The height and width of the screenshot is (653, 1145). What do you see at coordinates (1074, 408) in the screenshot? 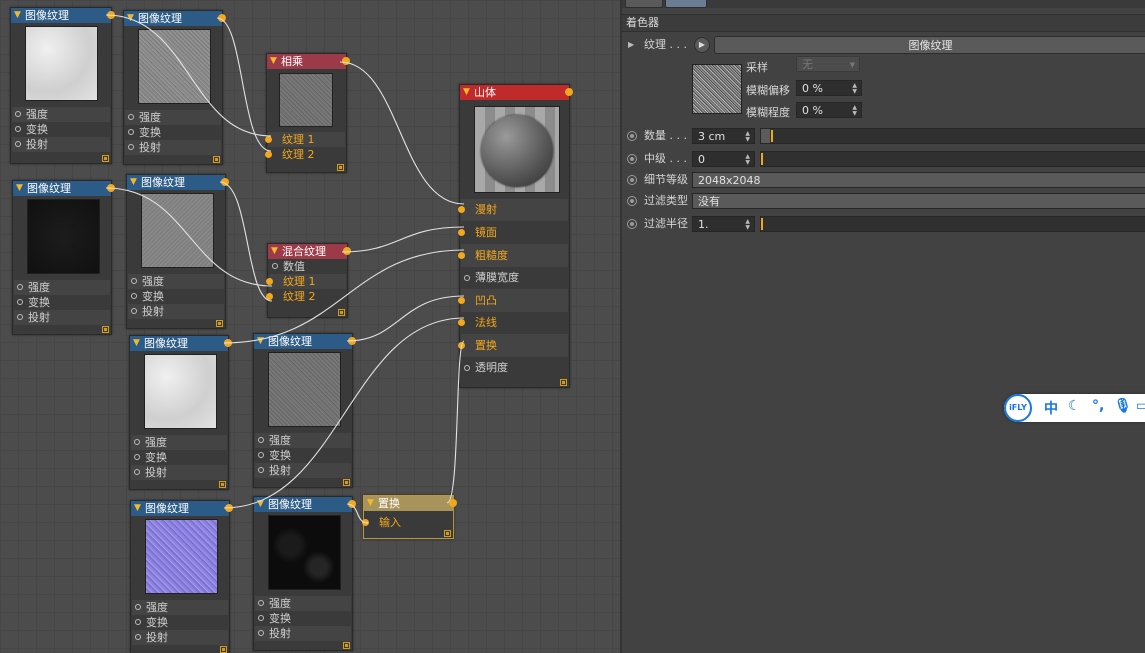
I see `ime-toolbar: iFLY 中 ☾ °, 🎙 ▭` at bounding box center [1074, 408].